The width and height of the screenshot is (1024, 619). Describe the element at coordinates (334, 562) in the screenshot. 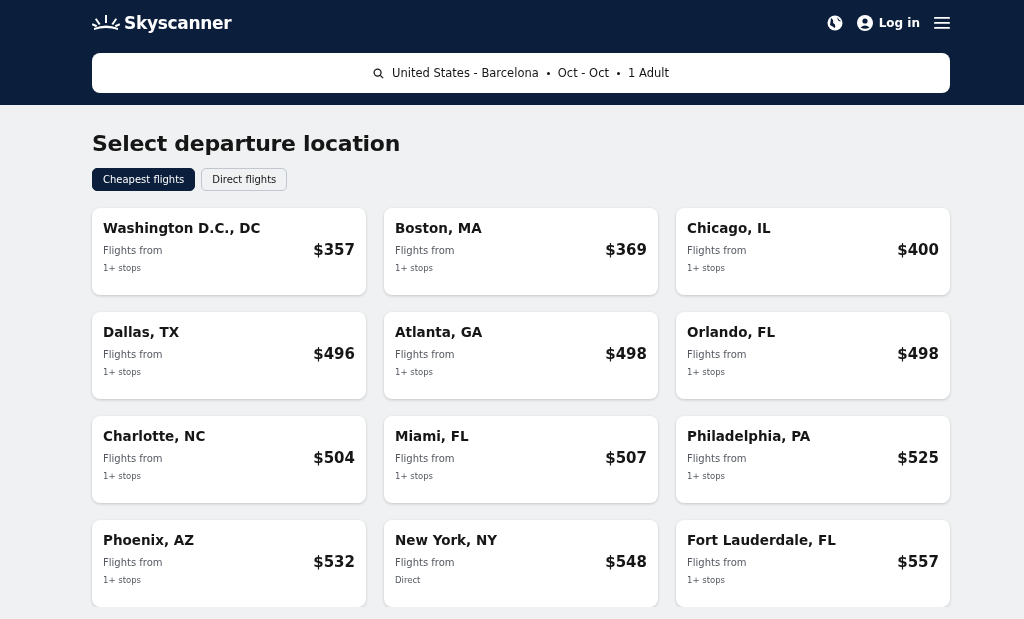

I see `price: $532` at that location.